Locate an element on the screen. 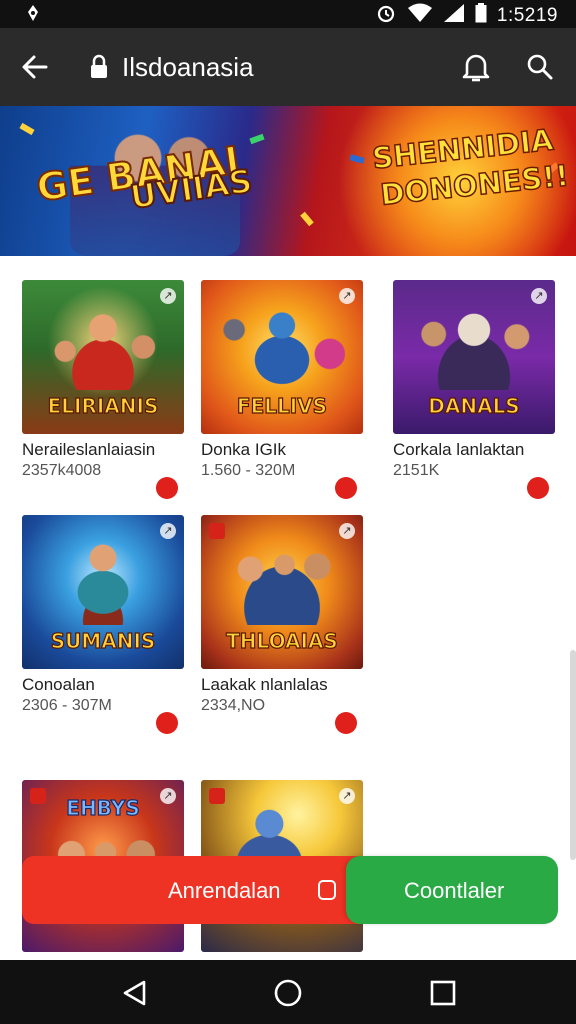 The image size is (576, 1024). secondary-action-label: Coontlaler is located at coordinates (454, 890).